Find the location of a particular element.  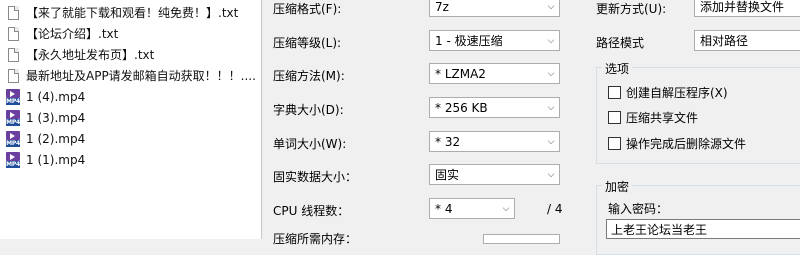

sfx-checkbox is located at coordinates (614, 92).